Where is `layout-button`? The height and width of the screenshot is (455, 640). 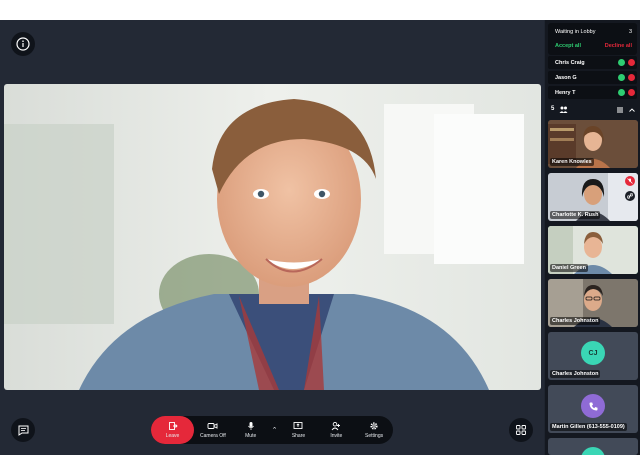
layout-button is located at coordinates (521, 430).